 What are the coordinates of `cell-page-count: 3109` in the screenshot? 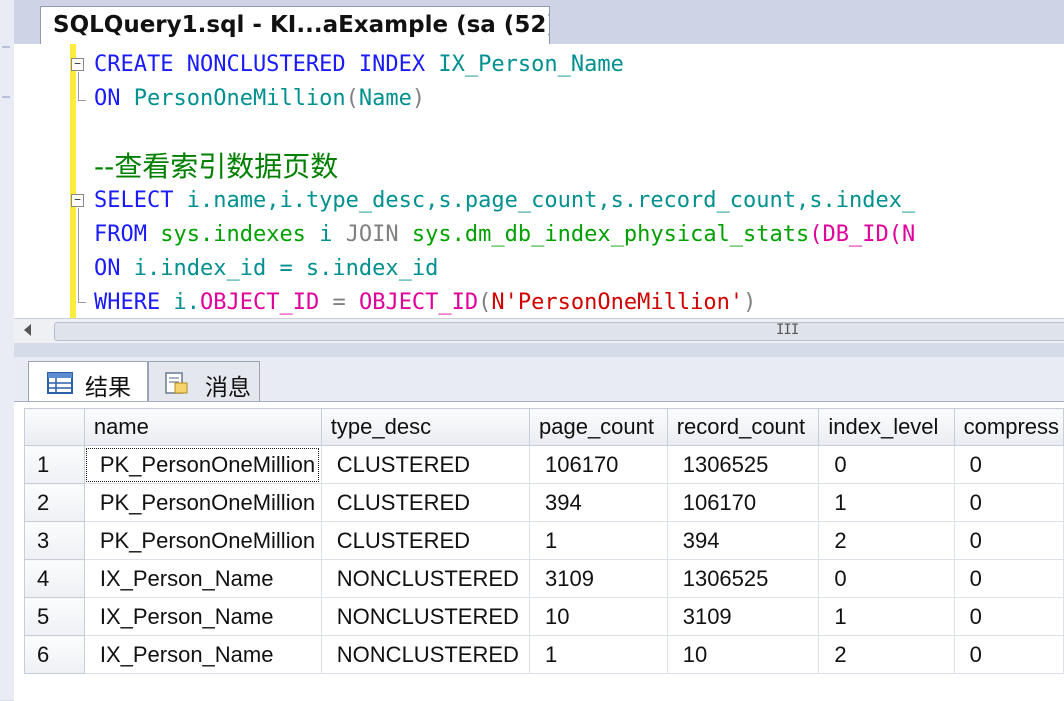 It's located at (598, 578).